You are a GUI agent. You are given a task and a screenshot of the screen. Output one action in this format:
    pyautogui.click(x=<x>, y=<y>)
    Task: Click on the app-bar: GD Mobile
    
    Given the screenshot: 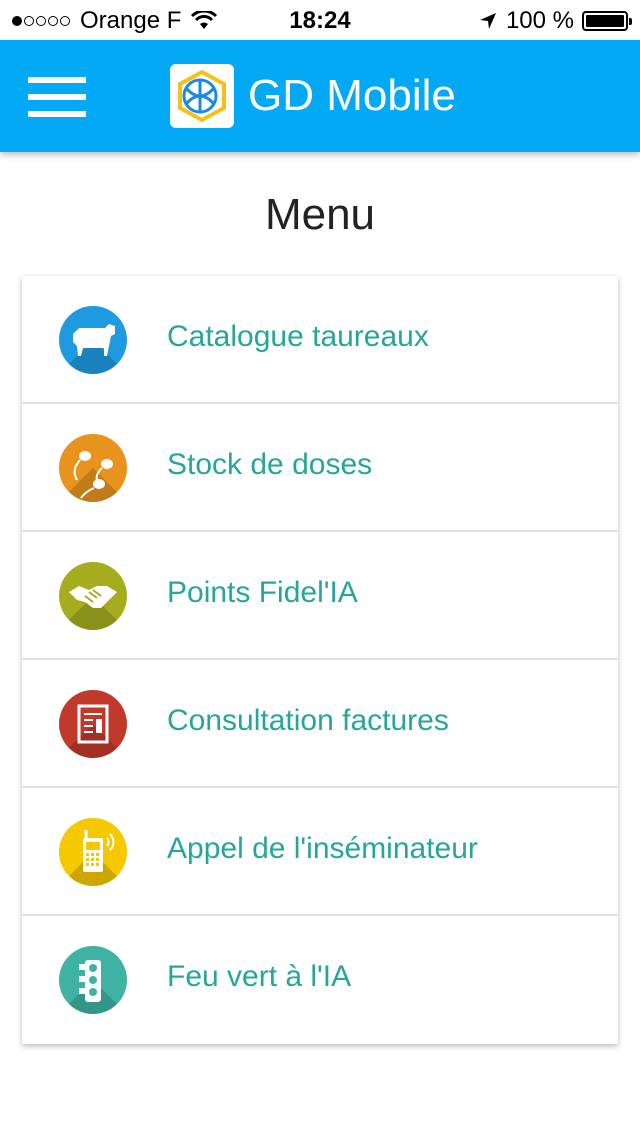 What is the action you would take?
    pyautogui.click(x=320, y=96)
    